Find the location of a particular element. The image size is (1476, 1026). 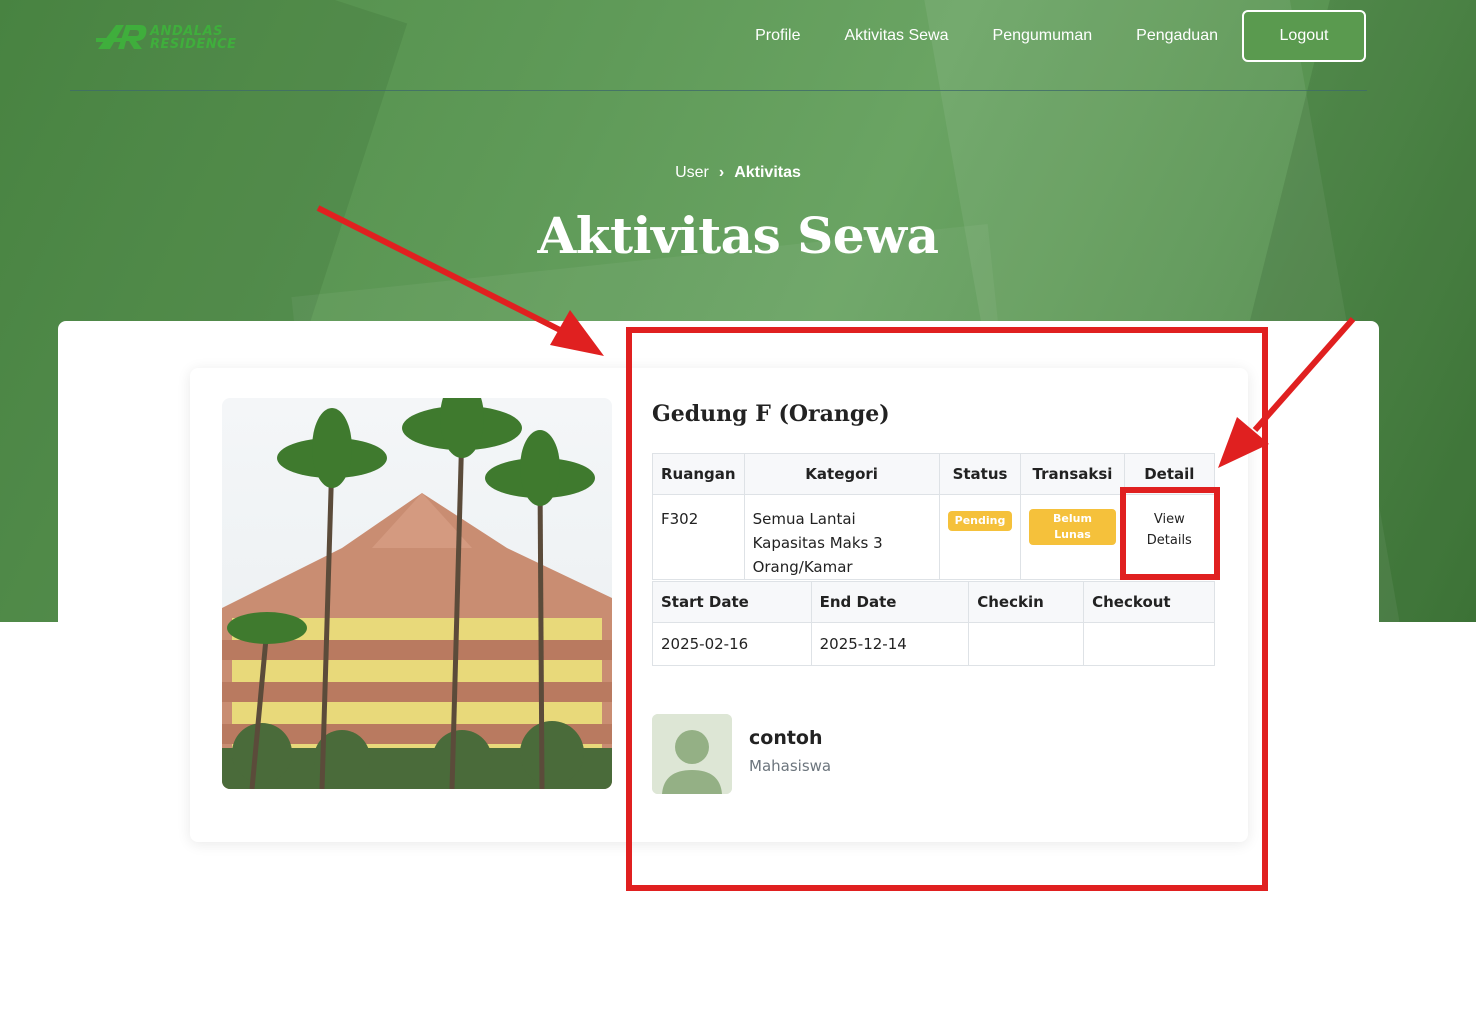

nav-pengaduan: Pengaduan is located at coordinates (1177, 36).